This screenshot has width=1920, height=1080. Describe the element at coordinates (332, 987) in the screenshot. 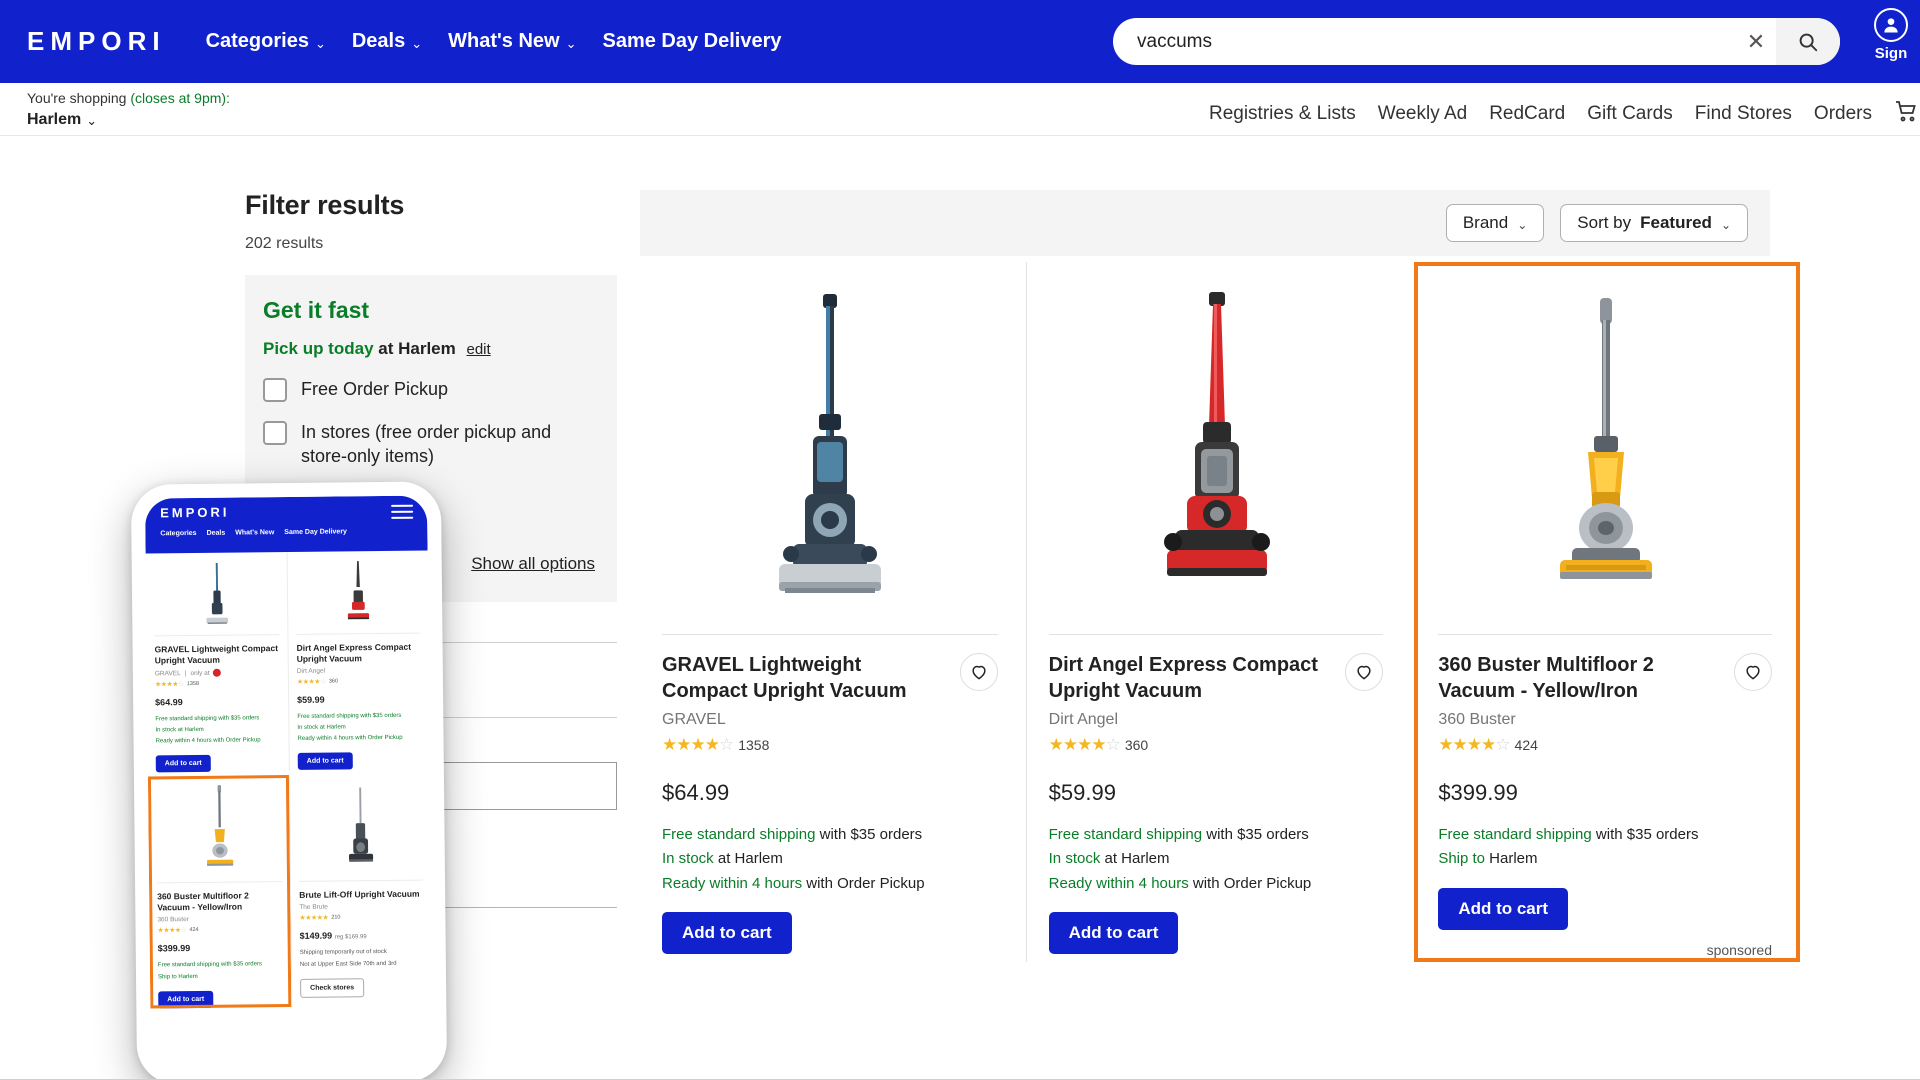

I see `mobile-check-stores-button: Check stores` at that location.